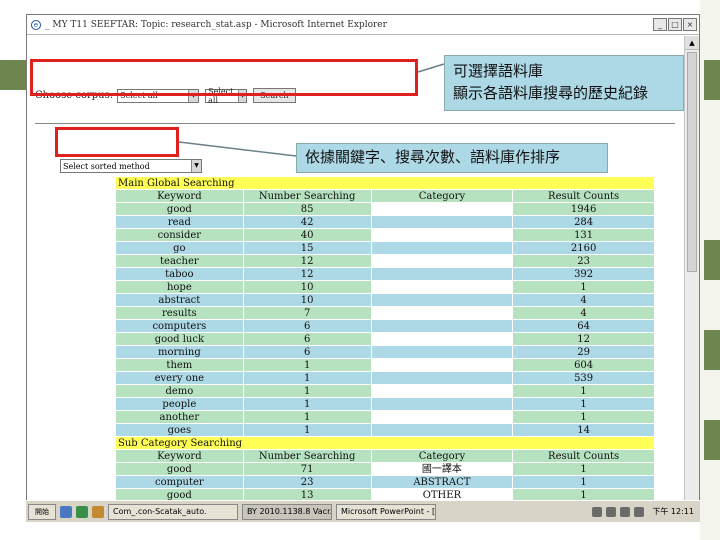 Image resolution: width=720 pixels, height=540 pixels. Describe the element at coordinates (179, 352) in the screenshot. I see `table-cell: morning` at that location.